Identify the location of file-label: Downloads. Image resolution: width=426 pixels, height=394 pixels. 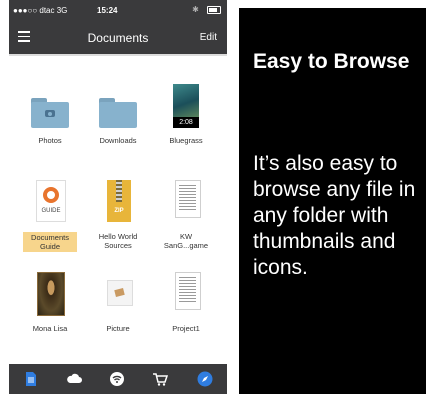
(118, 140).